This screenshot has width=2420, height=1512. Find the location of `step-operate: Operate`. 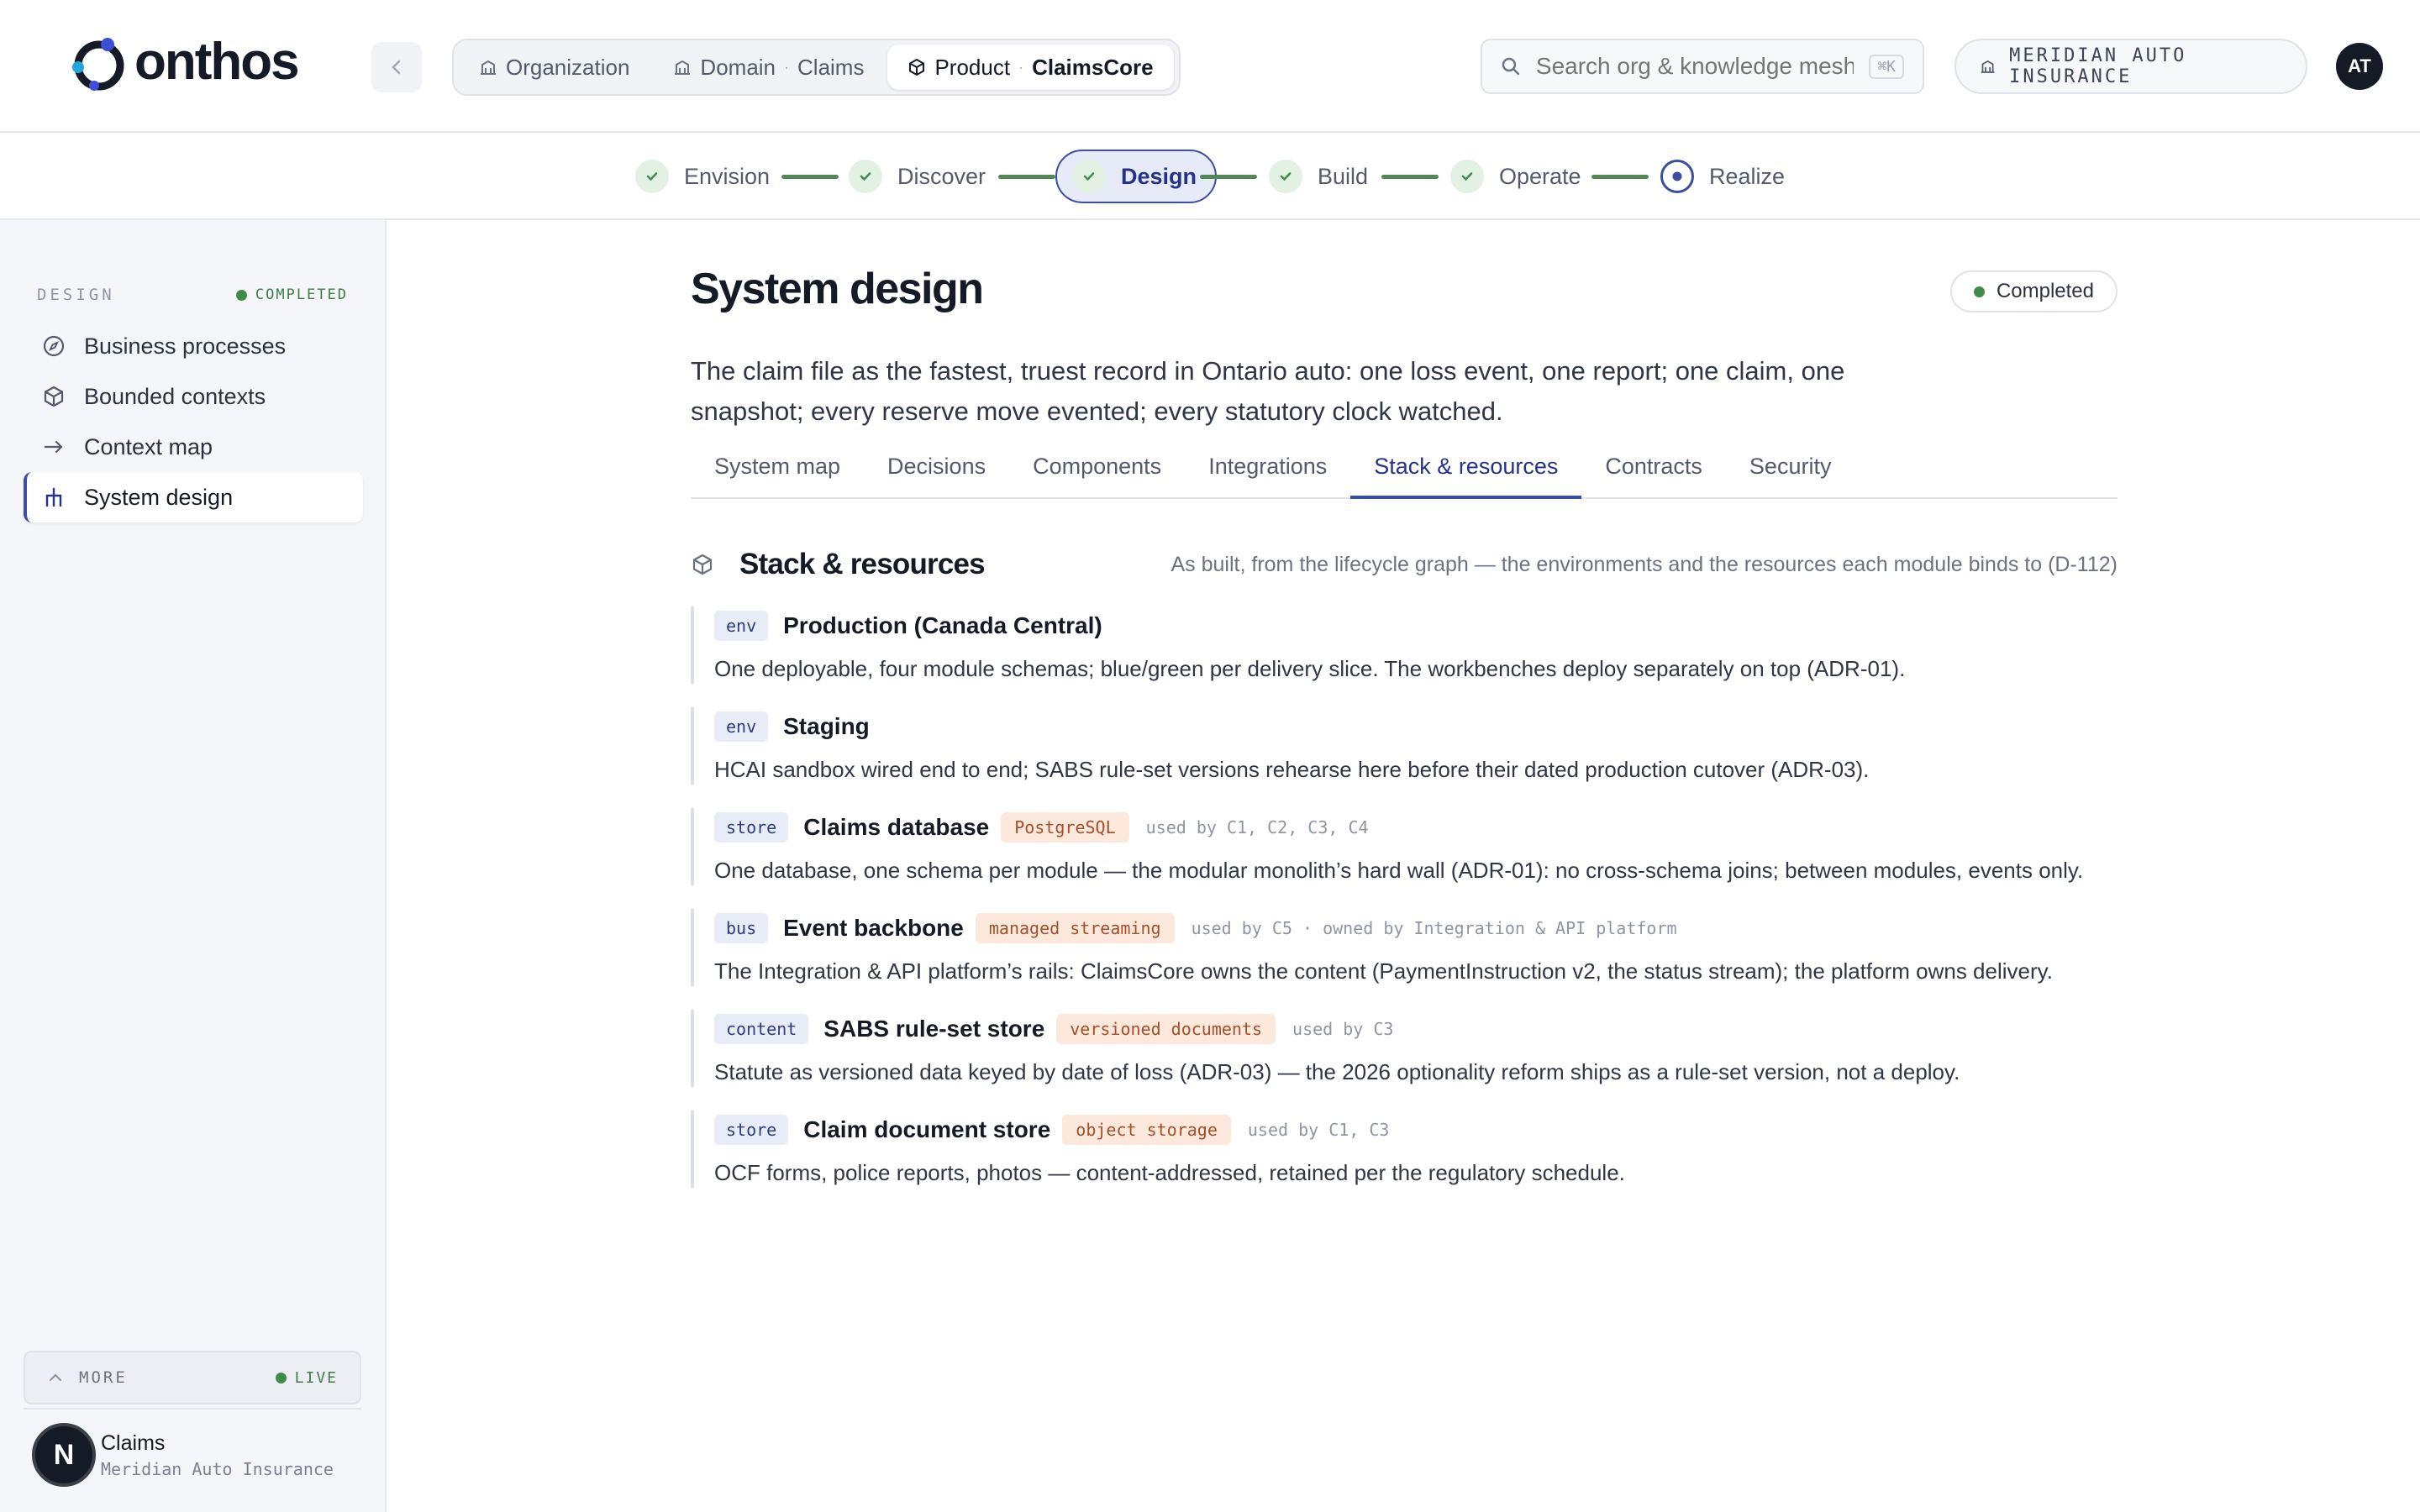

step-operate: Operate is located at coordinates (1515, 176).